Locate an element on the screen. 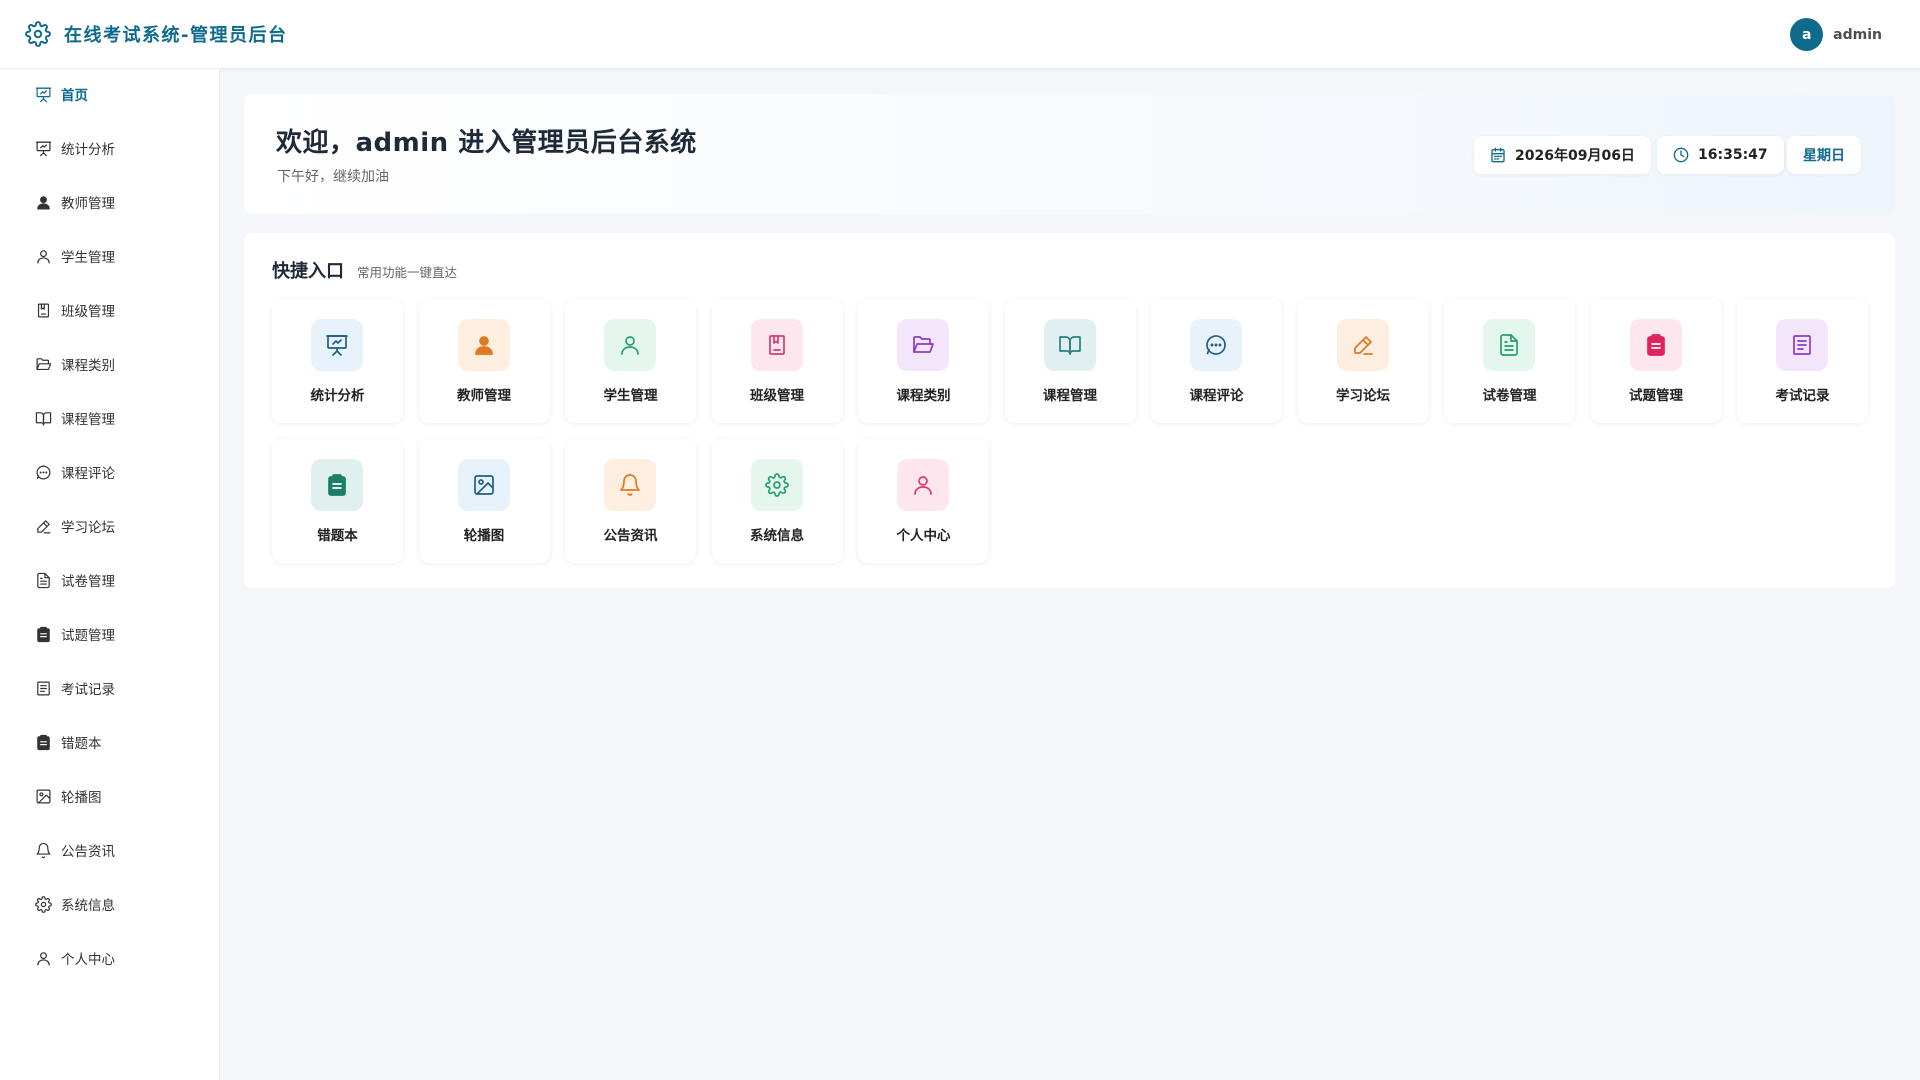 The width and height of the screenshot is (1920, 1080). quick-entry-label: 个人中心 is located at coordinates (923, 536).